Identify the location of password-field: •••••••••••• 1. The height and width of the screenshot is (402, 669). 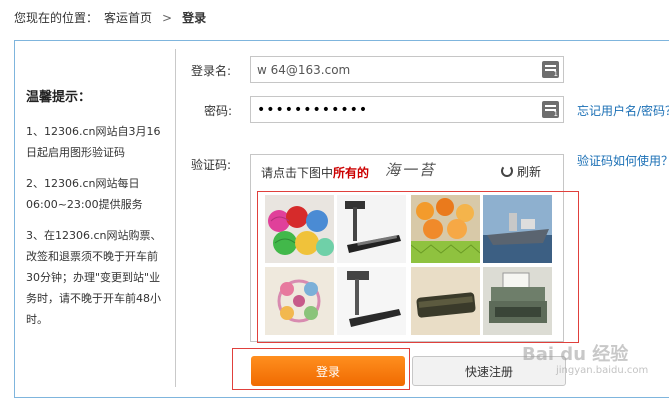
(407, 109).